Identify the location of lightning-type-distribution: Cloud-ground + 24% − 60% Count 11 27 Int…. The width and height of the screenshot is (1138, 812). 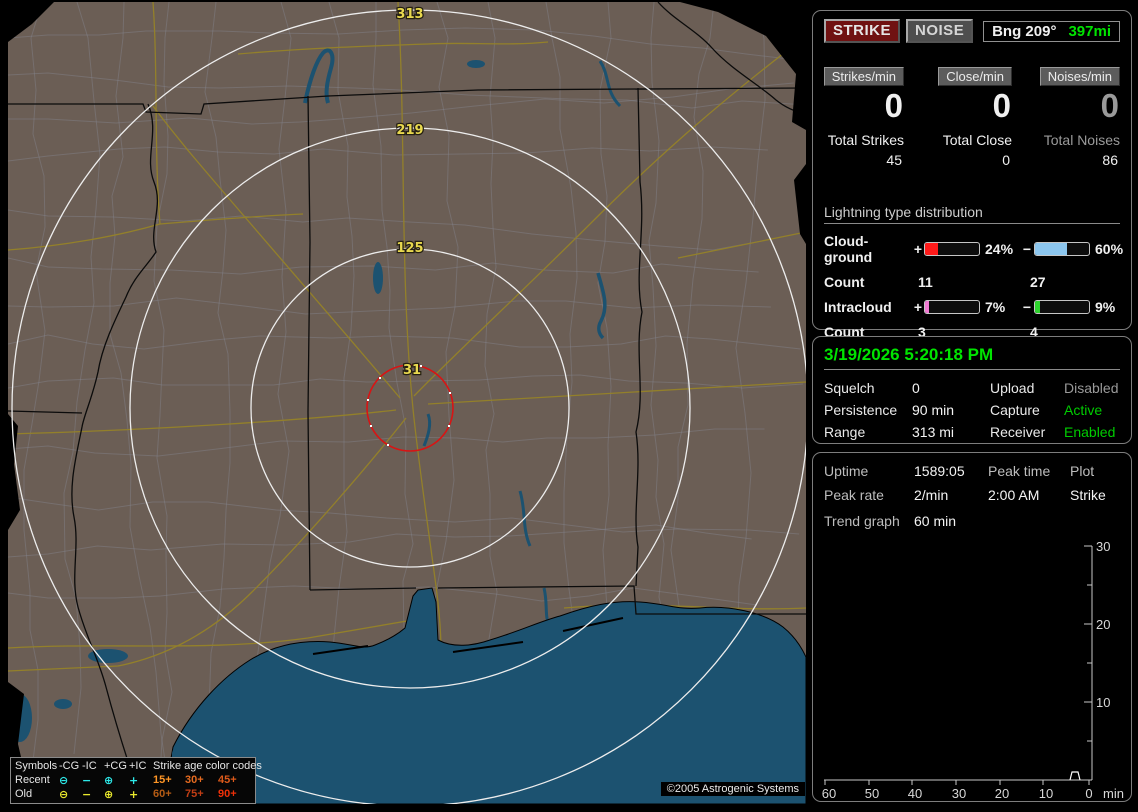
(974, 286).